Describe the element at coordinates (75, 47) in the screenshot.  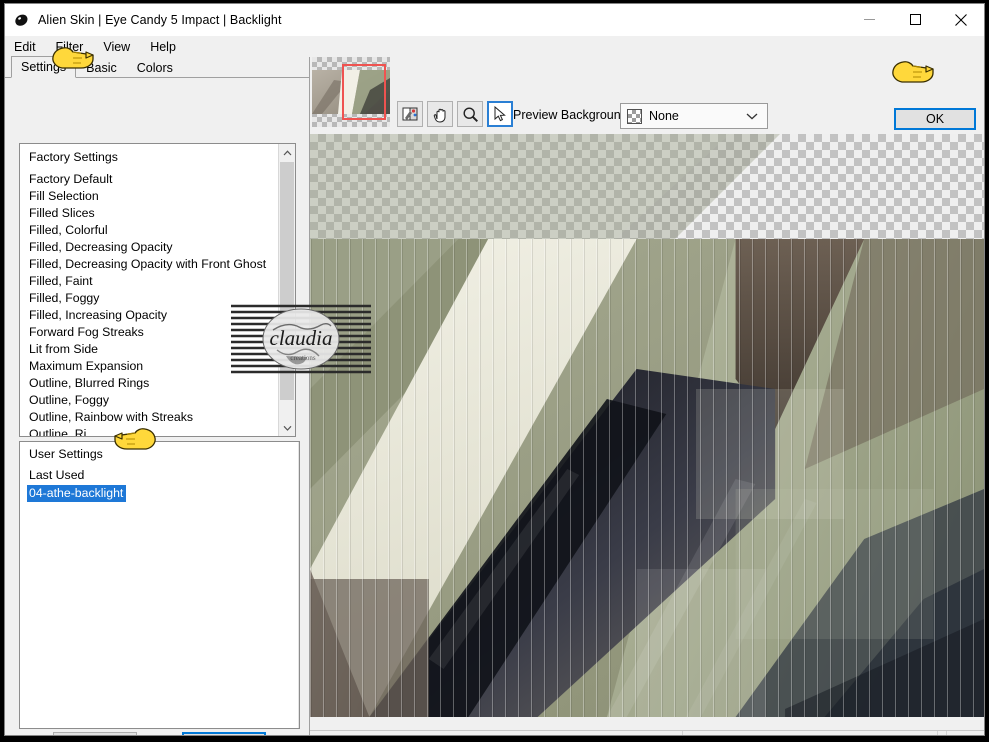
I see `menu-item-filter: Filter` at that location.